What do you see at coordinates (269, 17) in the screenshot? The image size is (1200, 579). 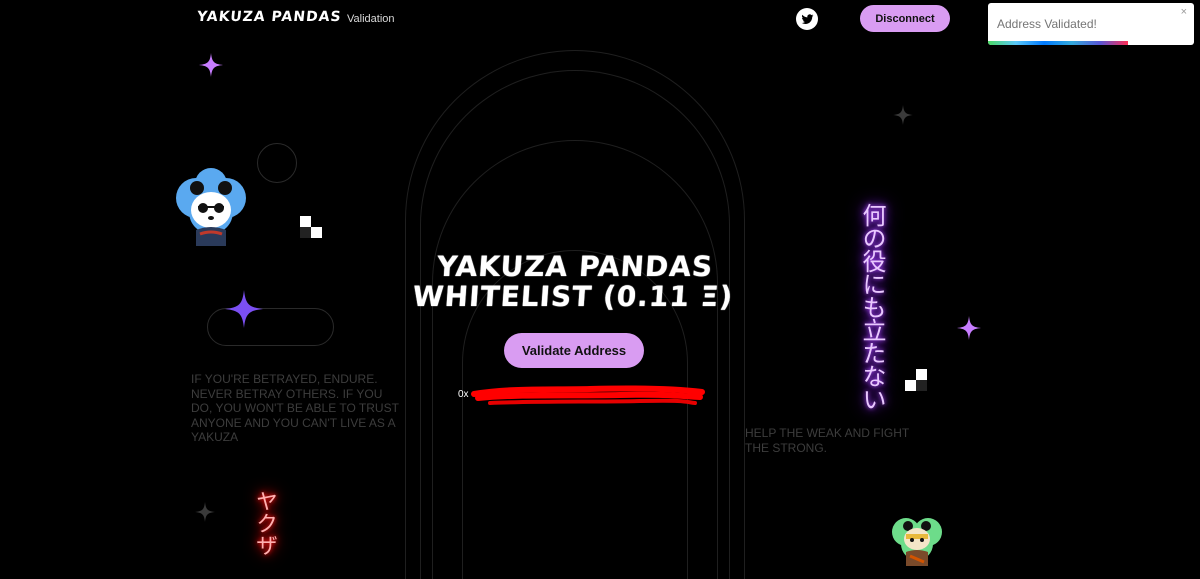 I see `brand-logo: YAKUZA PANDAS` at bounding box center [269, 17].